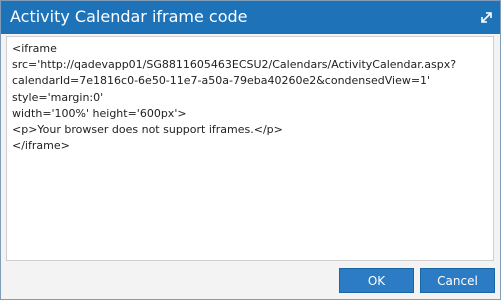  What do you see at coordinates (129, 16) in the screenshot?
I see `dialog-title: Activity Calendar iframe code` at bounding box center [129, 16].